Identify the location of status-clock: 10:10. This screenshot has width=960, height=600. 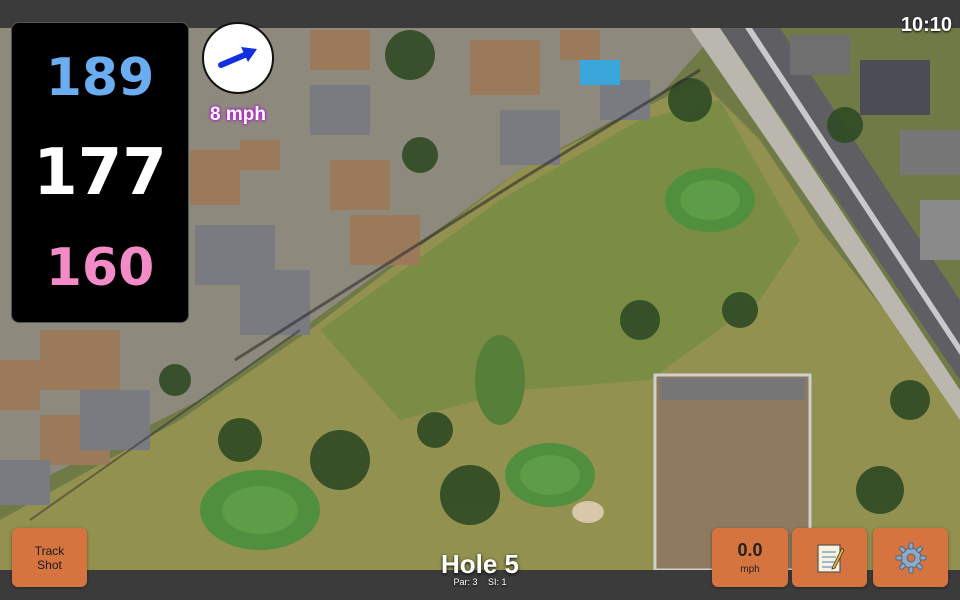
(926, 25).